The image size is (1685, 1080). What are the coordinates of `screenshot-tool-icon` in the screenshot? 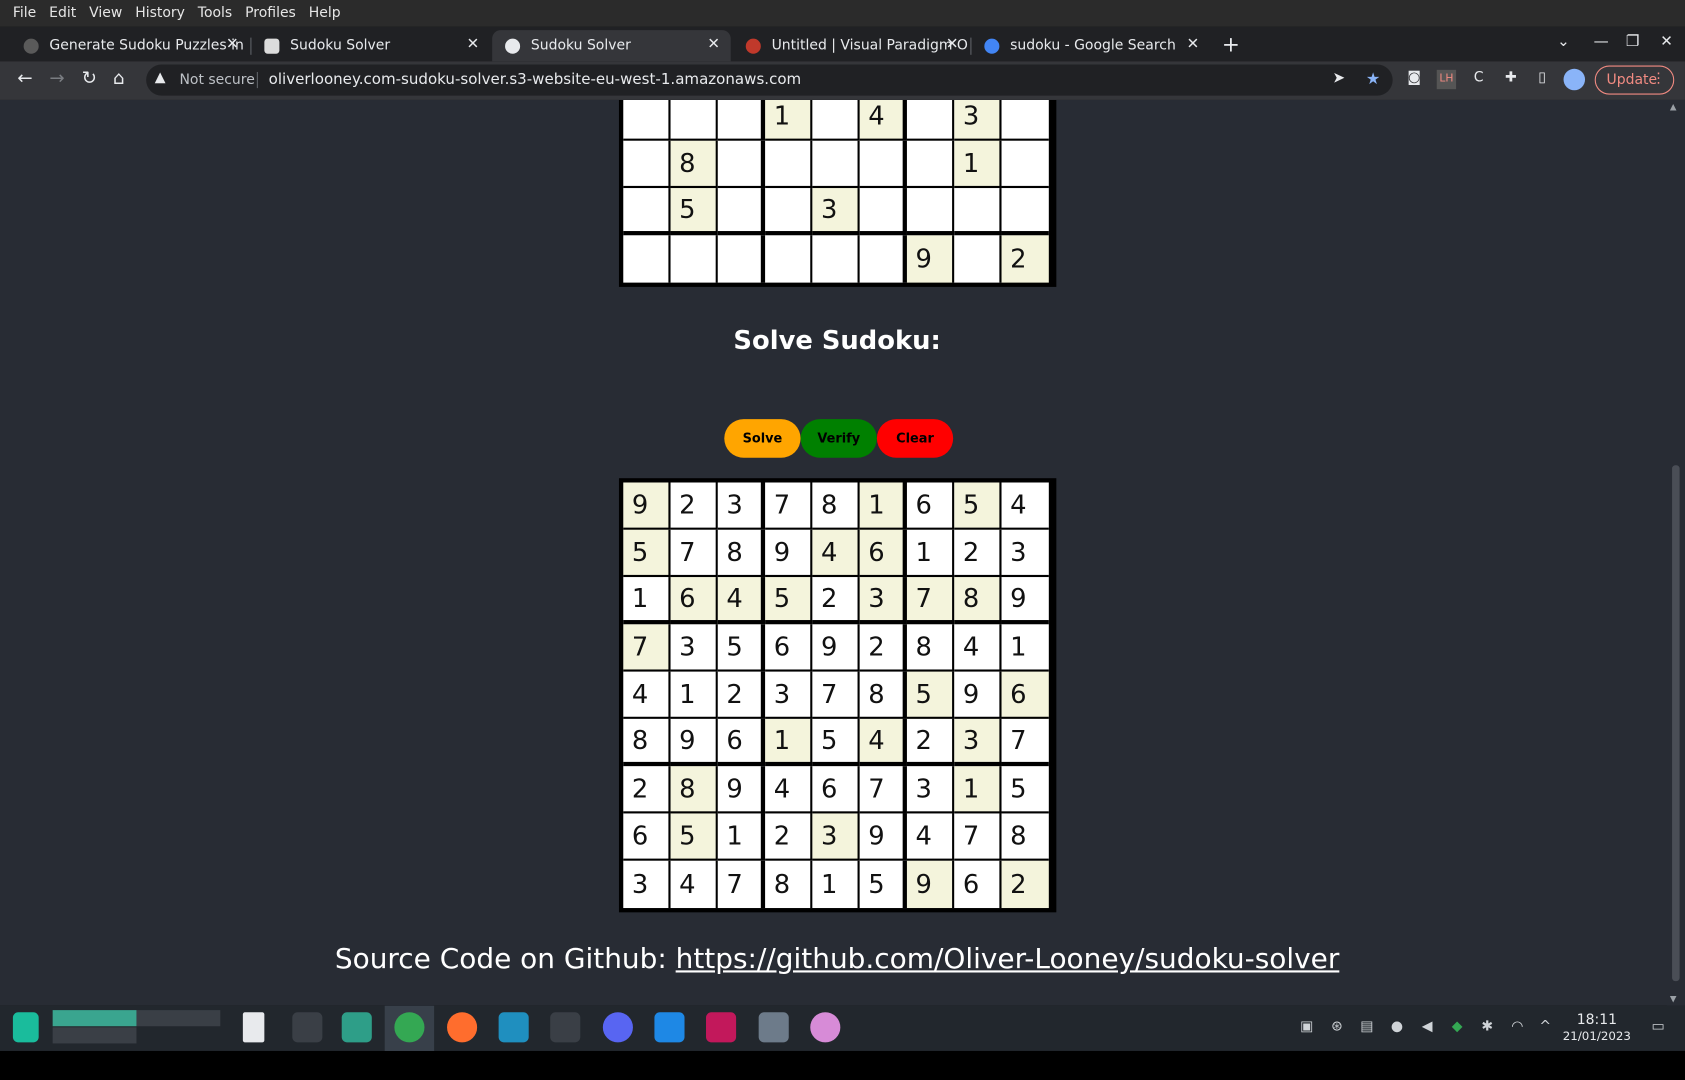 It's located at (773, 1027).